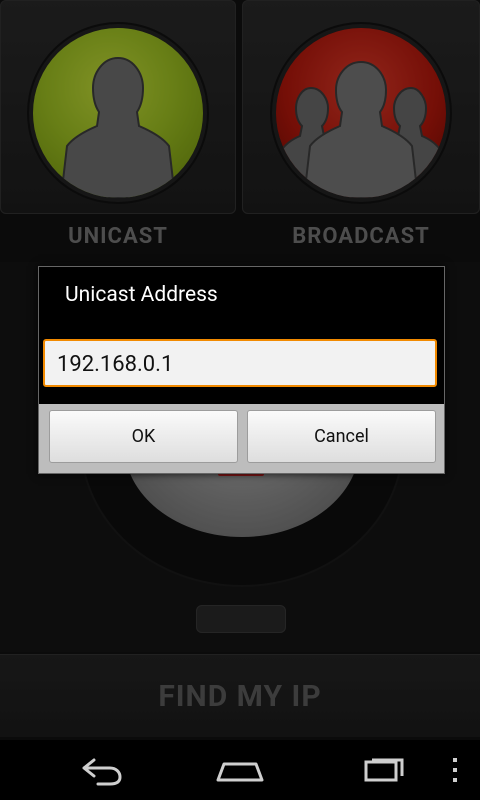 This screenshot has height=800, width=480. What do you see at coordinates (341, 436) in the screenshot?
I see `cancel-button: Cancel` at bounding box center [341, 436].